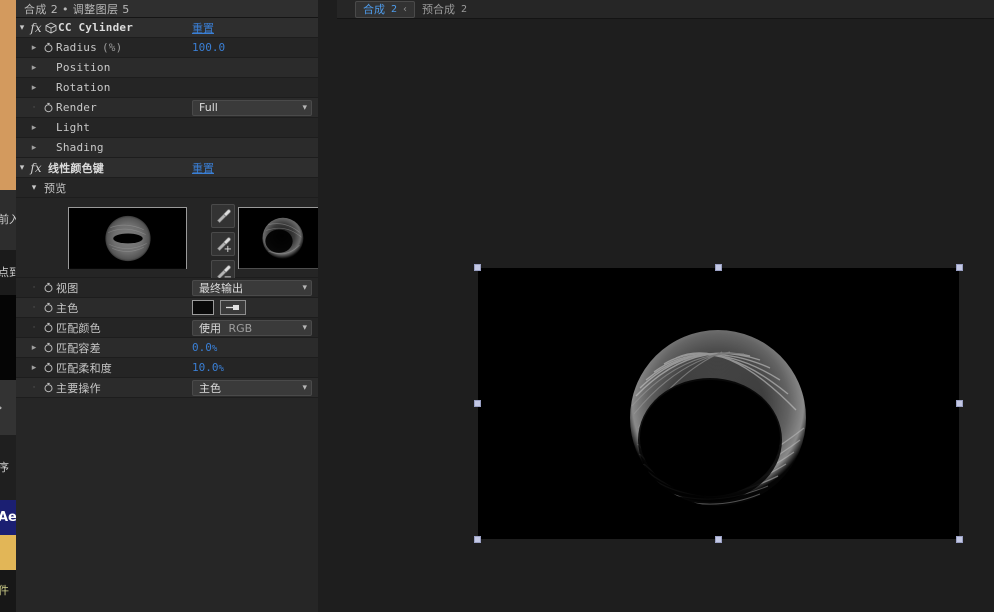 This screenshot has height=612, width=994. I want to click on property-row-key-color: · 主色, so click(167, 308).